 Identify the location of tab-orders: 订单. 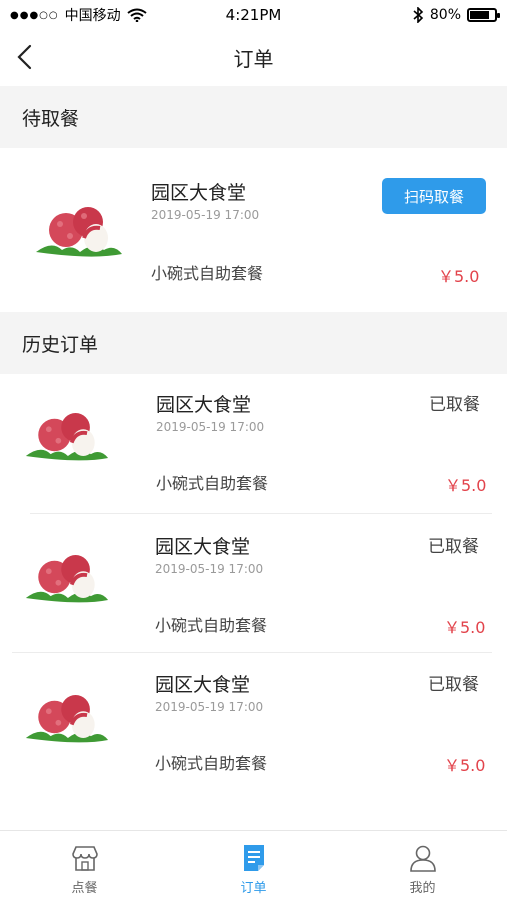
(253, 865).